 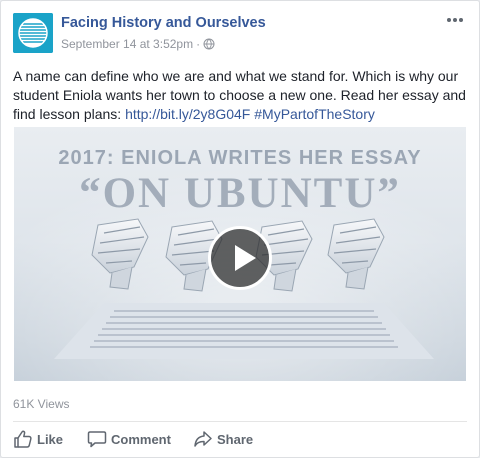 I want to click on post-meta: September 14 at 3:52pm ·, so click(x=138, y=44).